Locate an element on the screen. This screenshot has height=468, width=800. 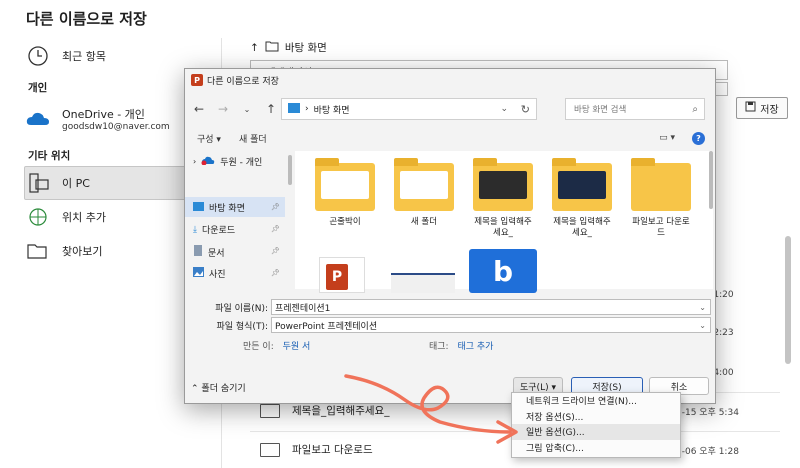
author-label: 만든 이: is located at coordinates (258, 347).